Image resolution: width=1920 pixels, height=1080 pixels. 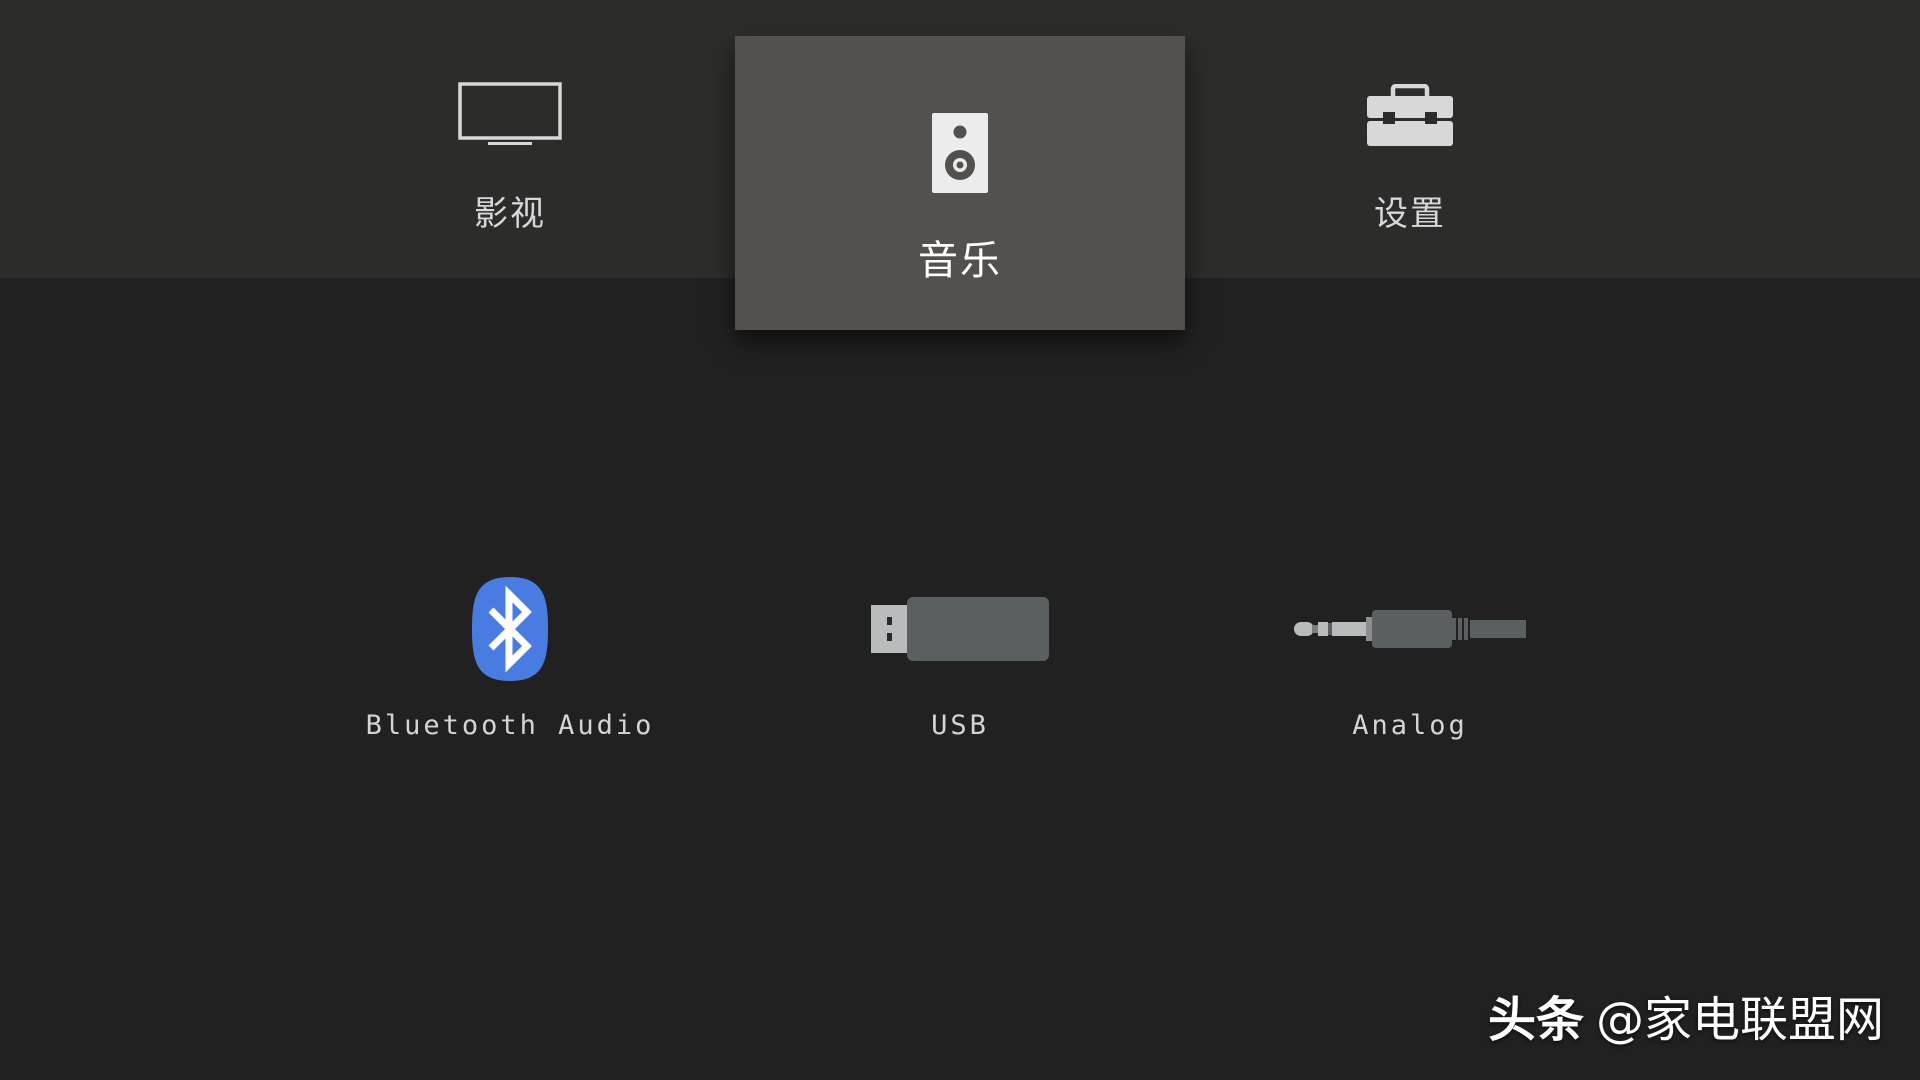 What do you see at coordinates (1535, 1020) in the screenshot?
I see `watermark-brand: 头条` at bounding box center [1535, 1020].